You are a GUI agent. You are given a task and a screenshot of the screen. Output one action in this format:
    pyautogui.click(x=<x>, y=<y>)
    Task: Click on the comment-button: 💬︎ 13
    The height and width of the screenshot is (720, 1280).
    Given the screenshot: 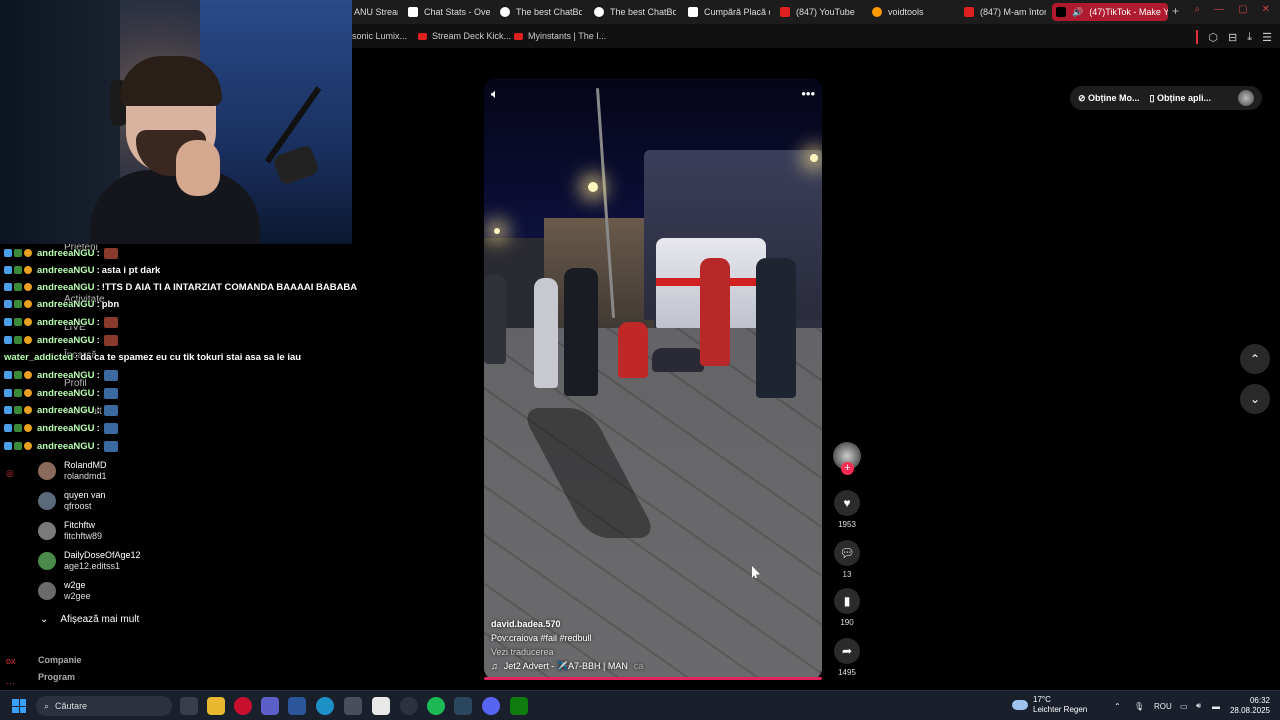 What is the action you would take?
    pyautogui.click(x=847, y=559)
    